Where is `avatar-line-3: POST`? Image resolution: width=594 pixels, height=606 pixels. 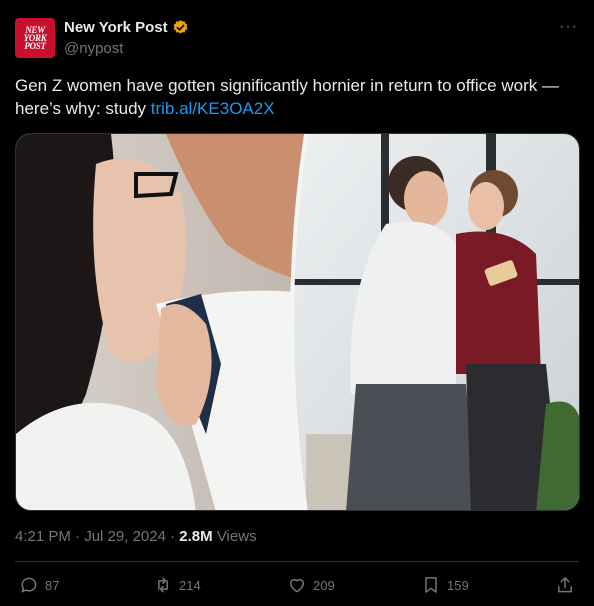
avatar-line-3: POST is located at coordinates (35, 46).